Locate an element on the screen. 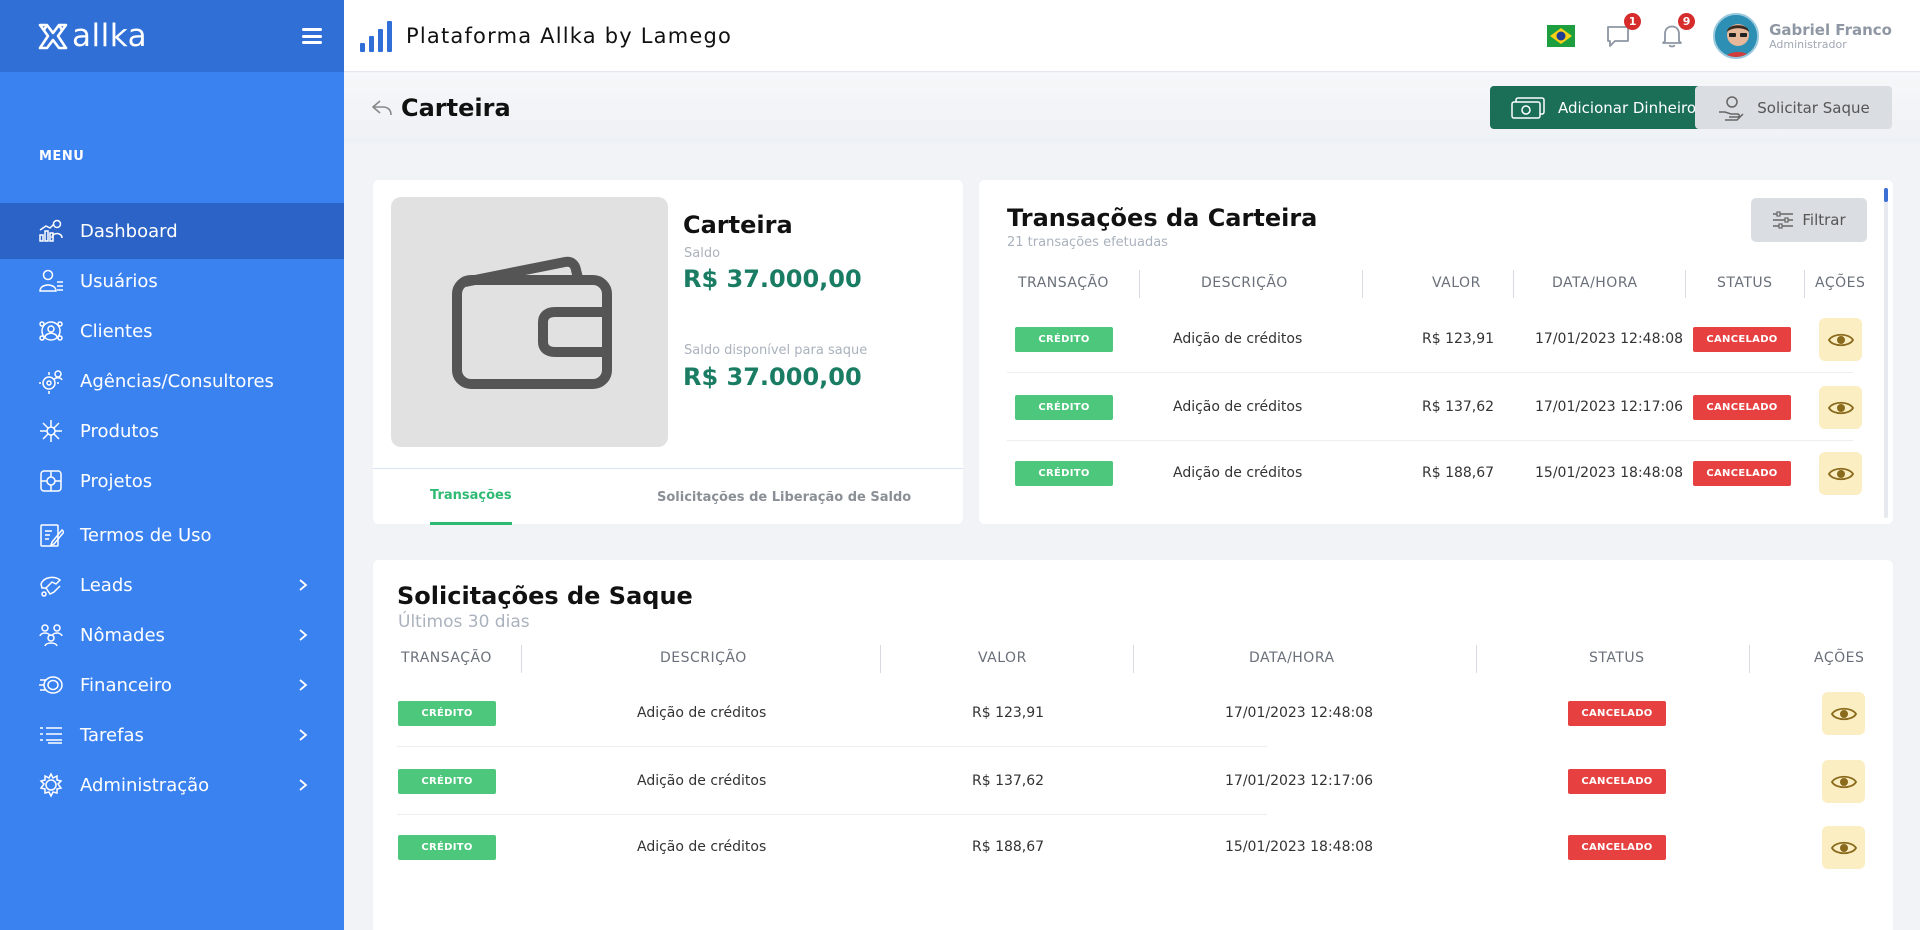 The image size is (1920, 930). app-title: Plataforma Allka by Lamego is located at coordinates (569, 35).